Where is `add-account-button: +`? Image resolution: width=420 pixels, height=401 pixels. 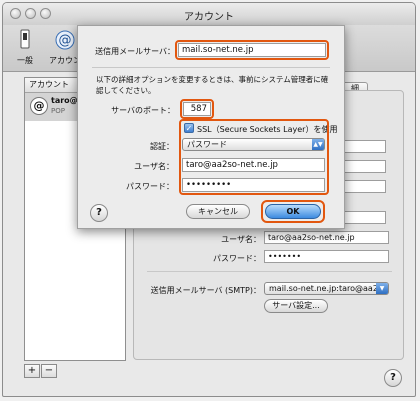 add-account-button: + is located at coordinates (32, 371).